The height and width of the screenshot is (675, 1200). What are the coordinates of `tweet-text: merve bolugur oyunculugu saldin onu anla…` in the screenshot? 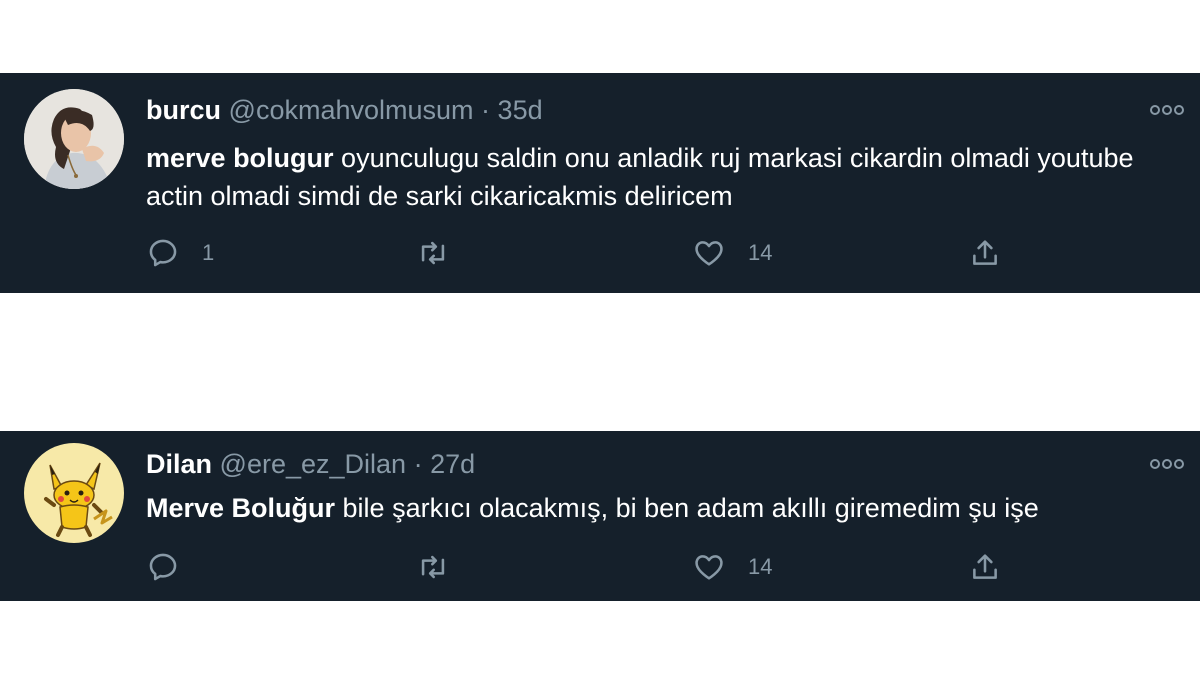 It's located at (656, 177).